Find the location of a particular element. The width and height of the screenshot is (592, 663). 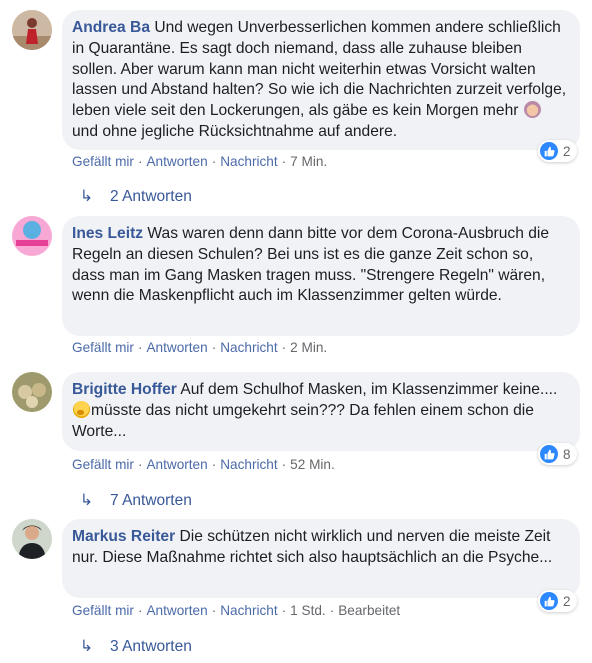

facepalm-emoji is located at coordinates (532, 110).